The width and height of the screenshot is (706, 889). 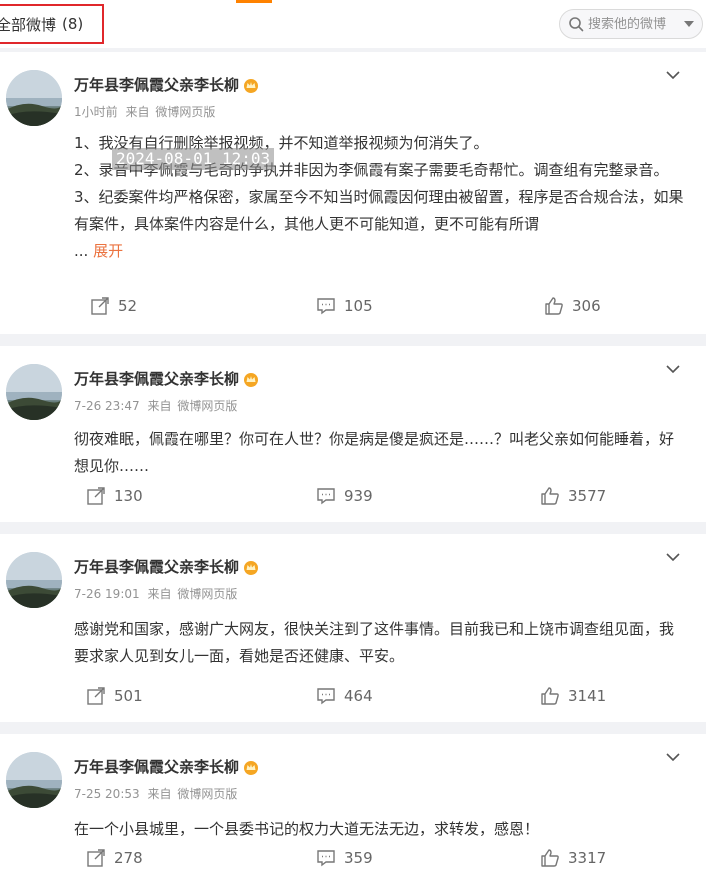 What do you see at coordinates (128, 306) in the screenshot?
I see `repost-count: 52` at bounding box center [128, 306].